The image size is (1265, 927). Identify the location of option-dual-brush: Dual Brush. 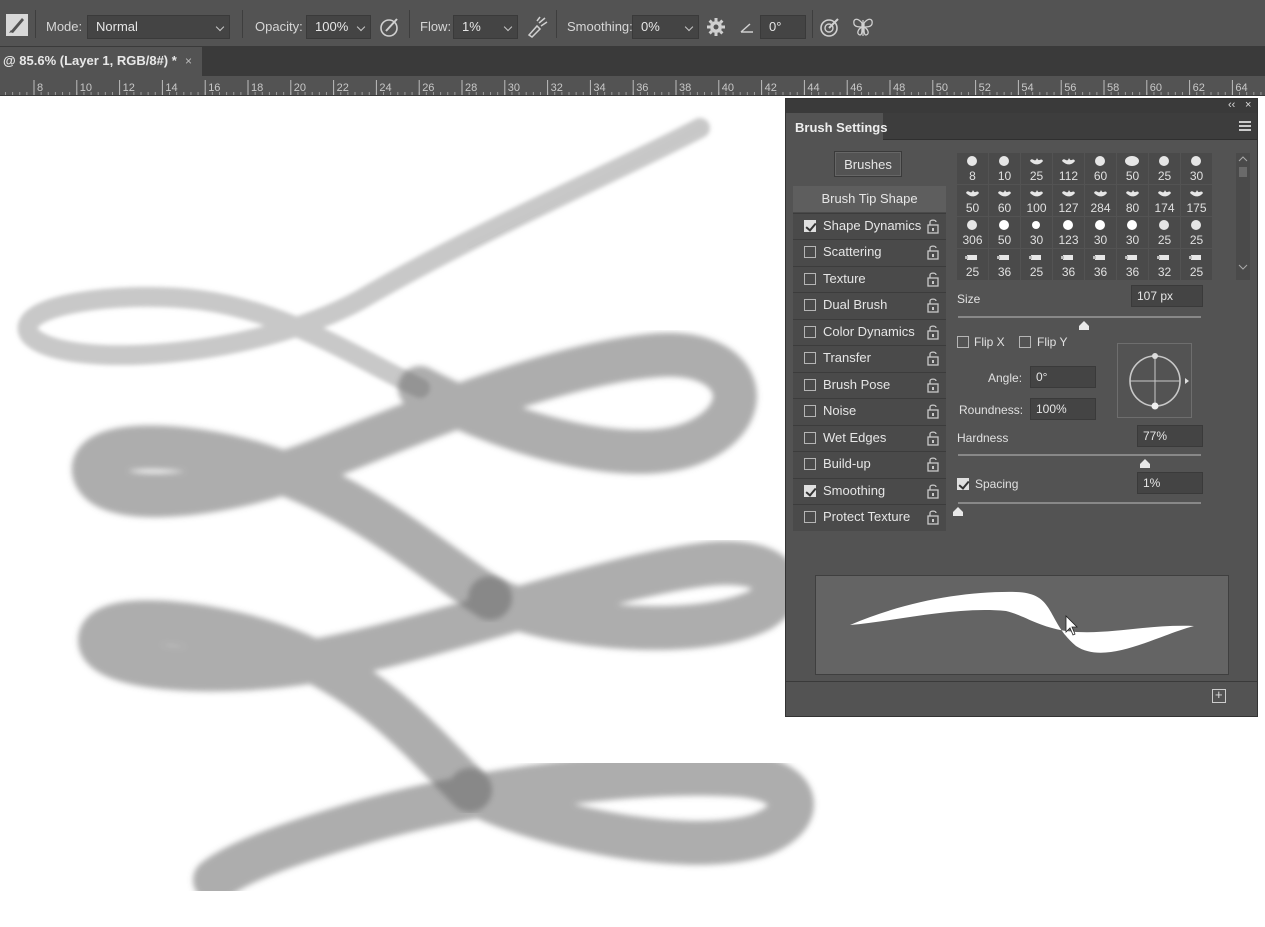
(869, 305).